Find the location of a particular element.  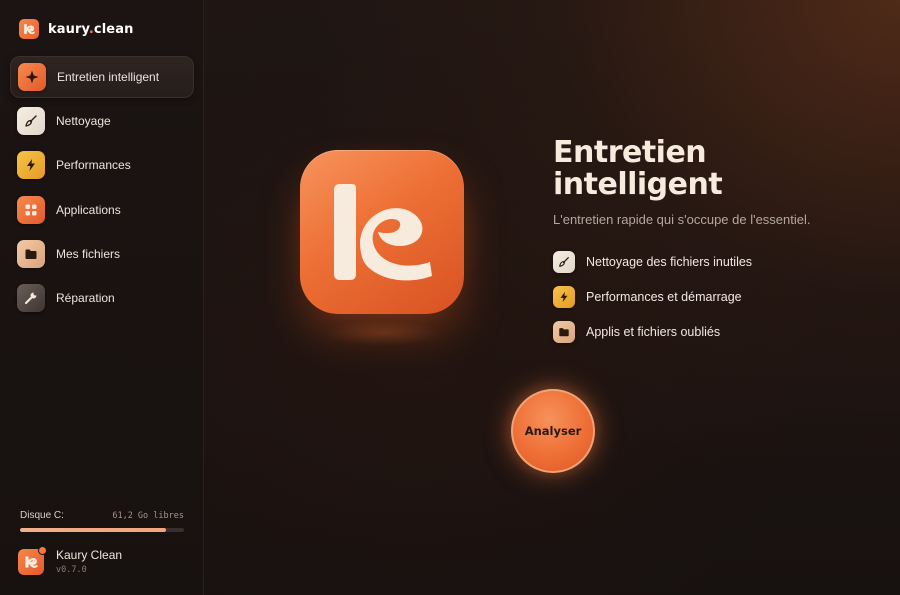

disk-free-space: 61,2 Go libres is located at coordinates (148, 516).